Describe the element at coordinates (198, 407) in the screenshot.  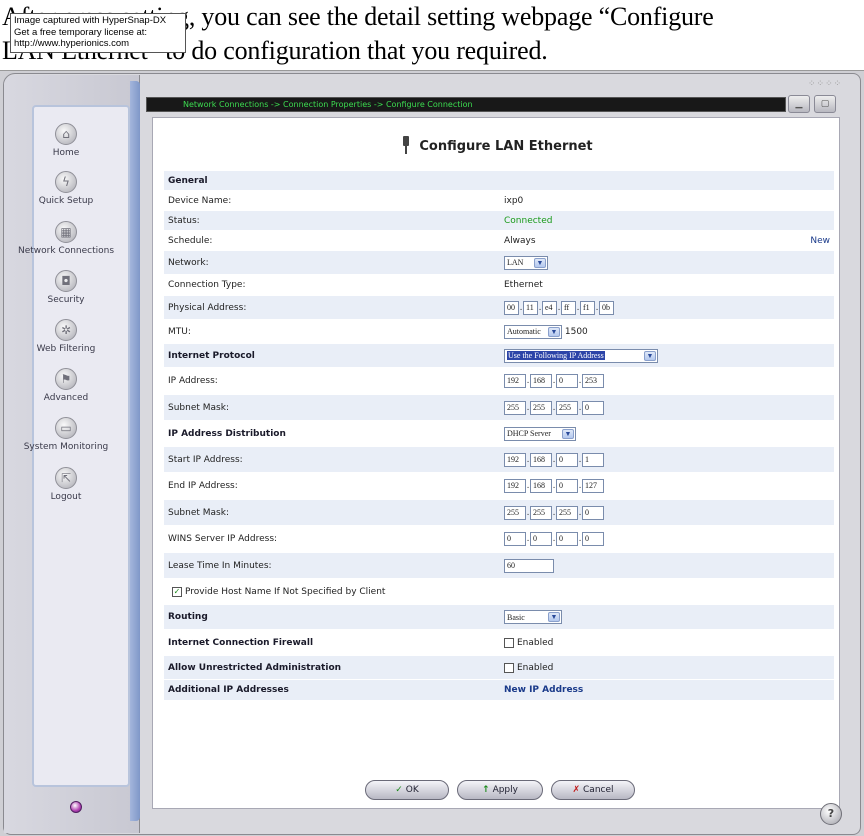
I see `field-label: Subnet Mask:` at that location.